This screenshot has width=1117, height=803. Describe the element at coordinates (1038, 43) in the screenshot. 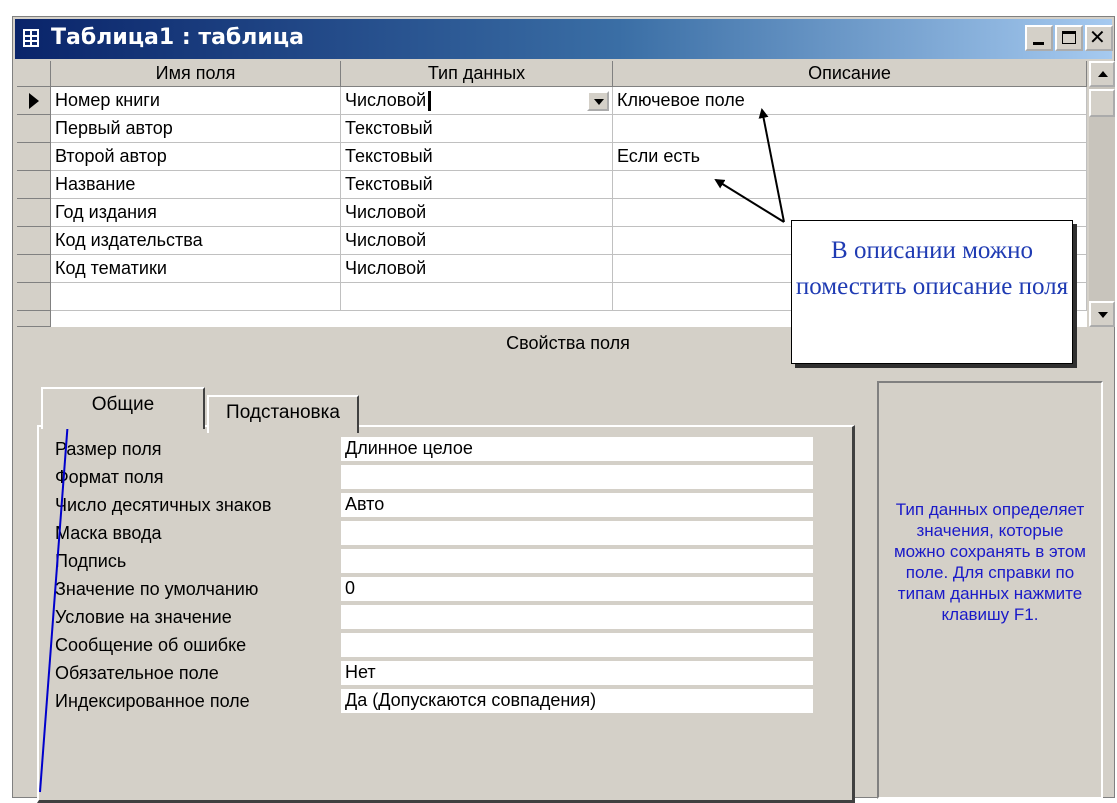

I see `minimize-icon` at that location.